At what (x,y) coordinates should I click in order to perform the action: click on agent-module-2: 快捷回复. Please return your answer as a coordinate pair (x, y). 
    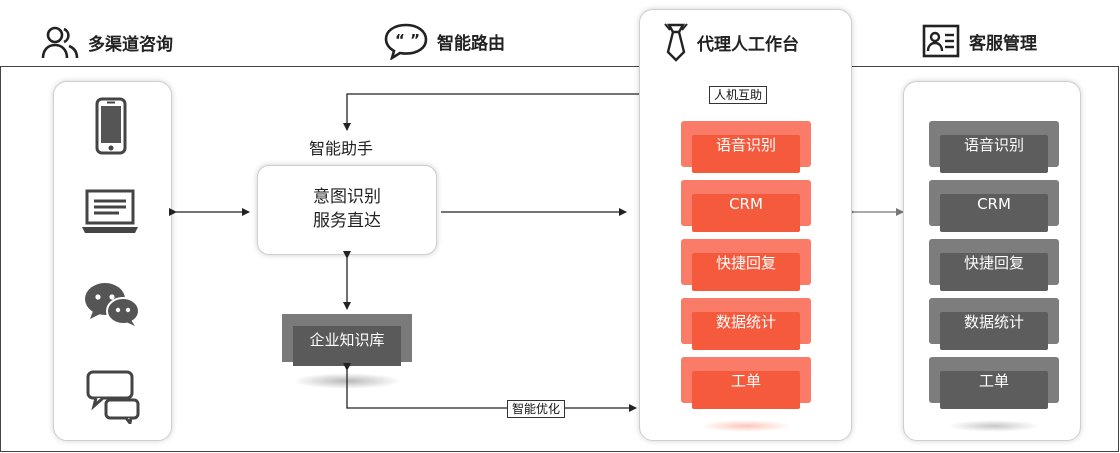
    Looking at the image, I should click on (746, 265).